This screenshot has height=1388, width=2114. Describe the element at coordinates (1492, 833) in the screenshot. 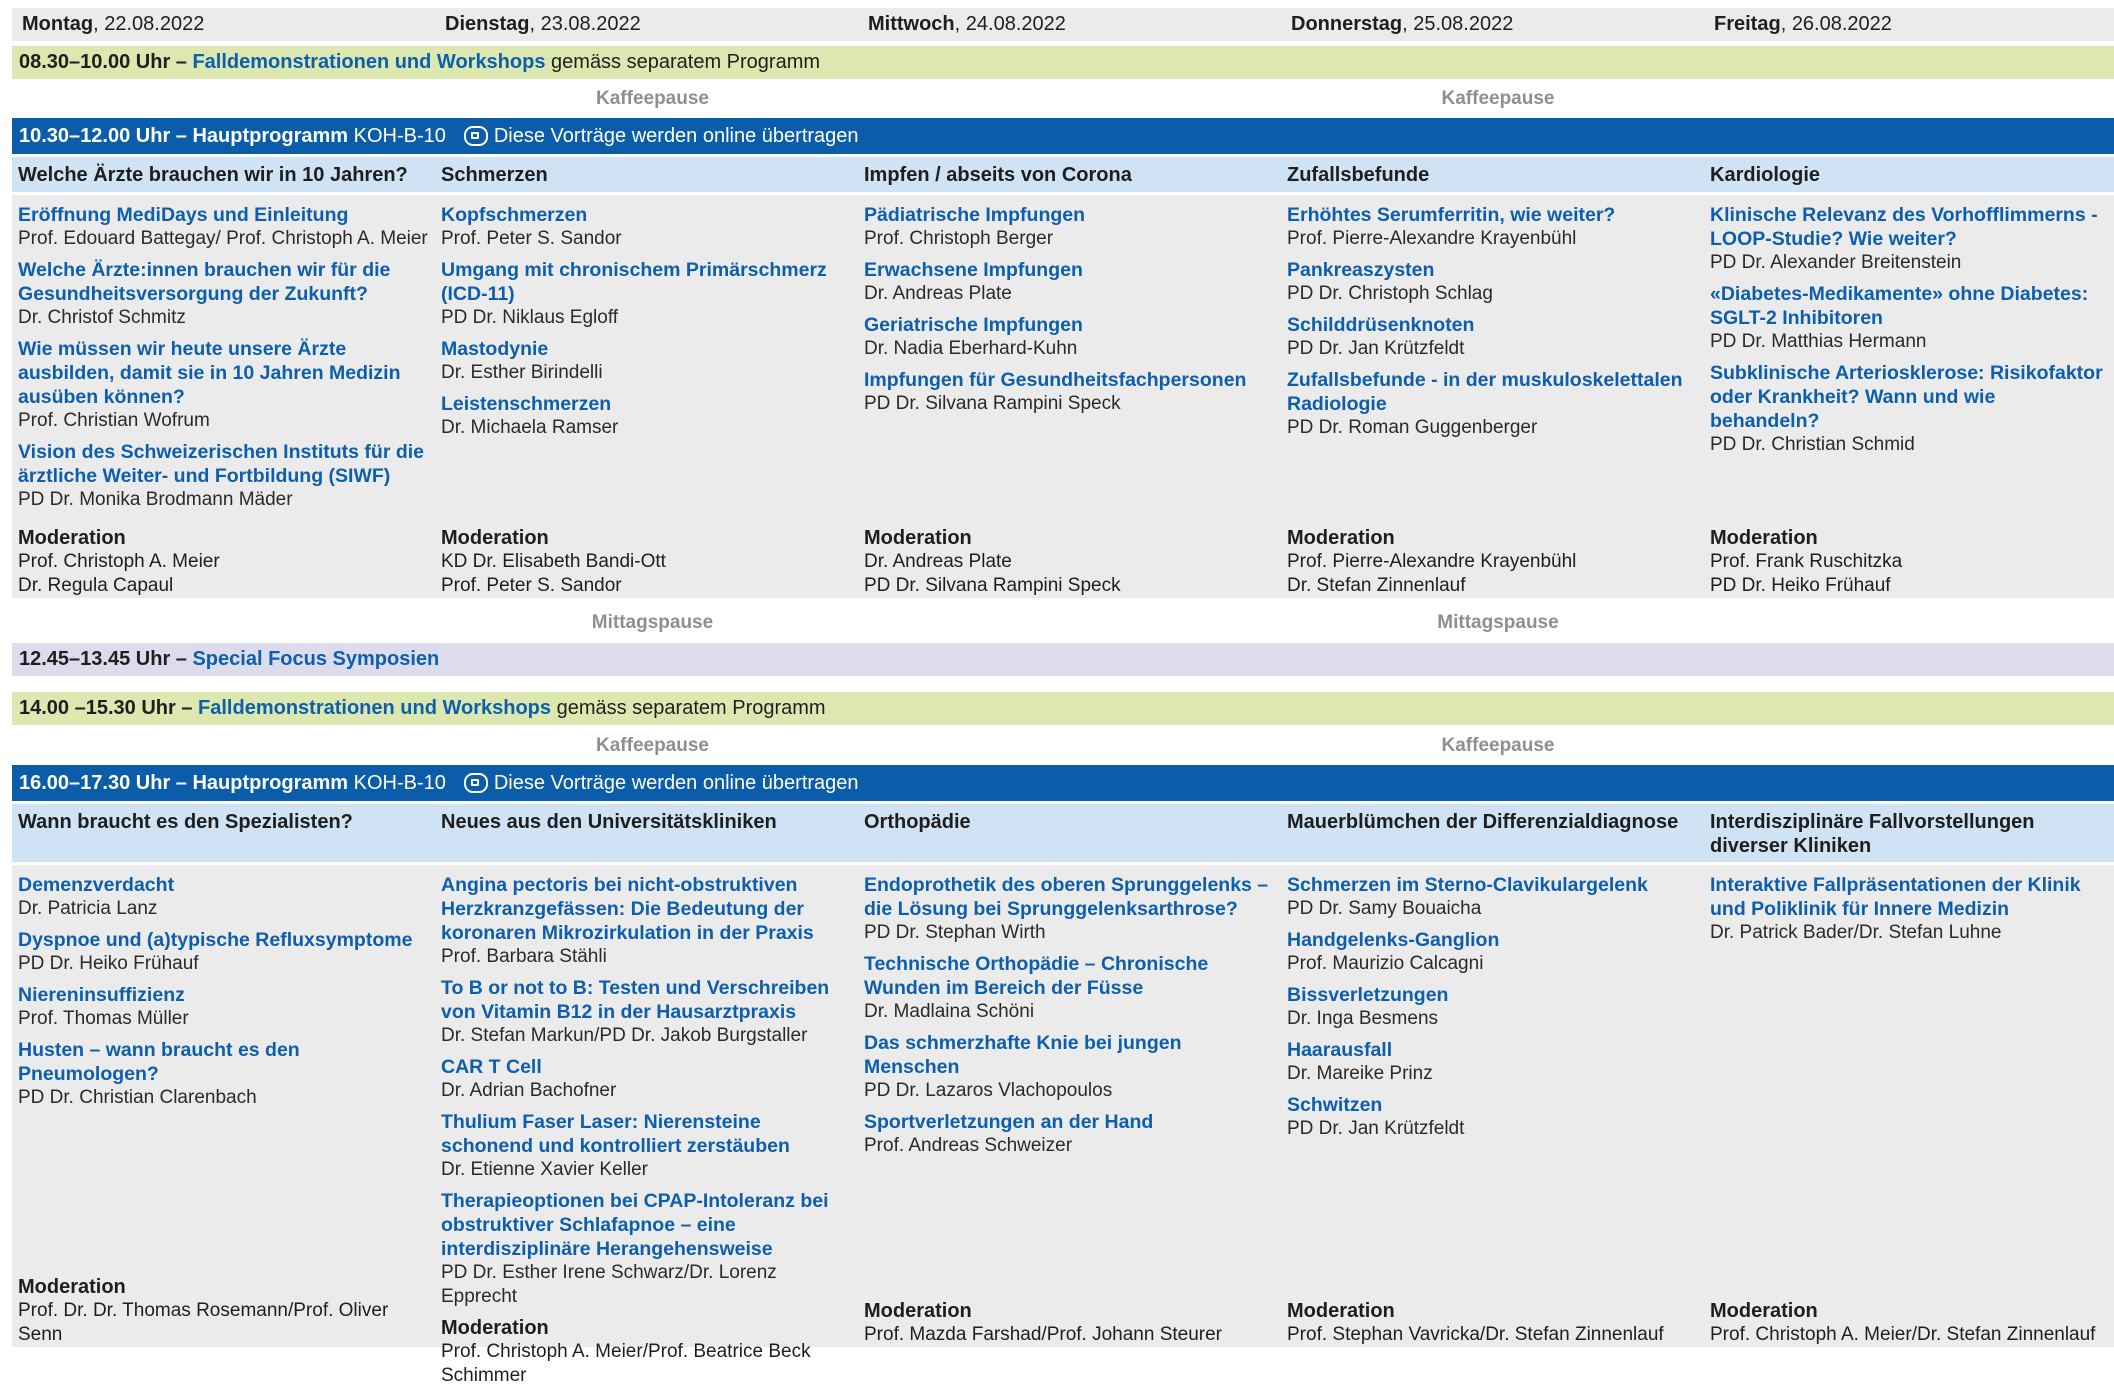

I see `topic-header: Mauerblümchen der Differenzialdiagnose` at that location.